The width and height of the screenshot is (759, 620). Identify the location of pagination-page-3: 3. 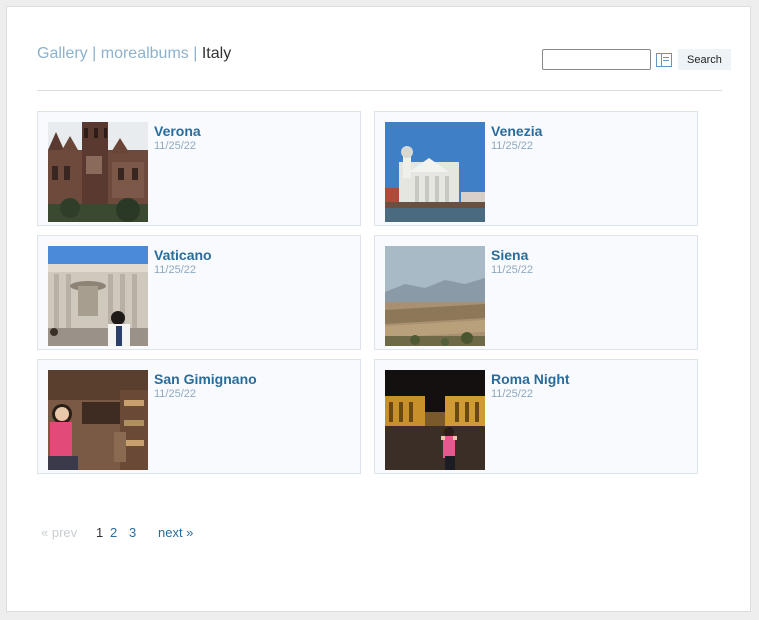
(132, 532).